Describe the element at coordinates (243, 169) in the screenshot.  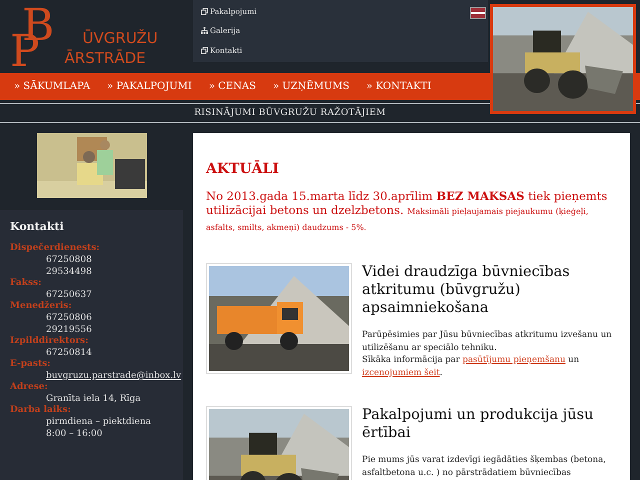
I see `news-title: AKTUĀLI` at that location.